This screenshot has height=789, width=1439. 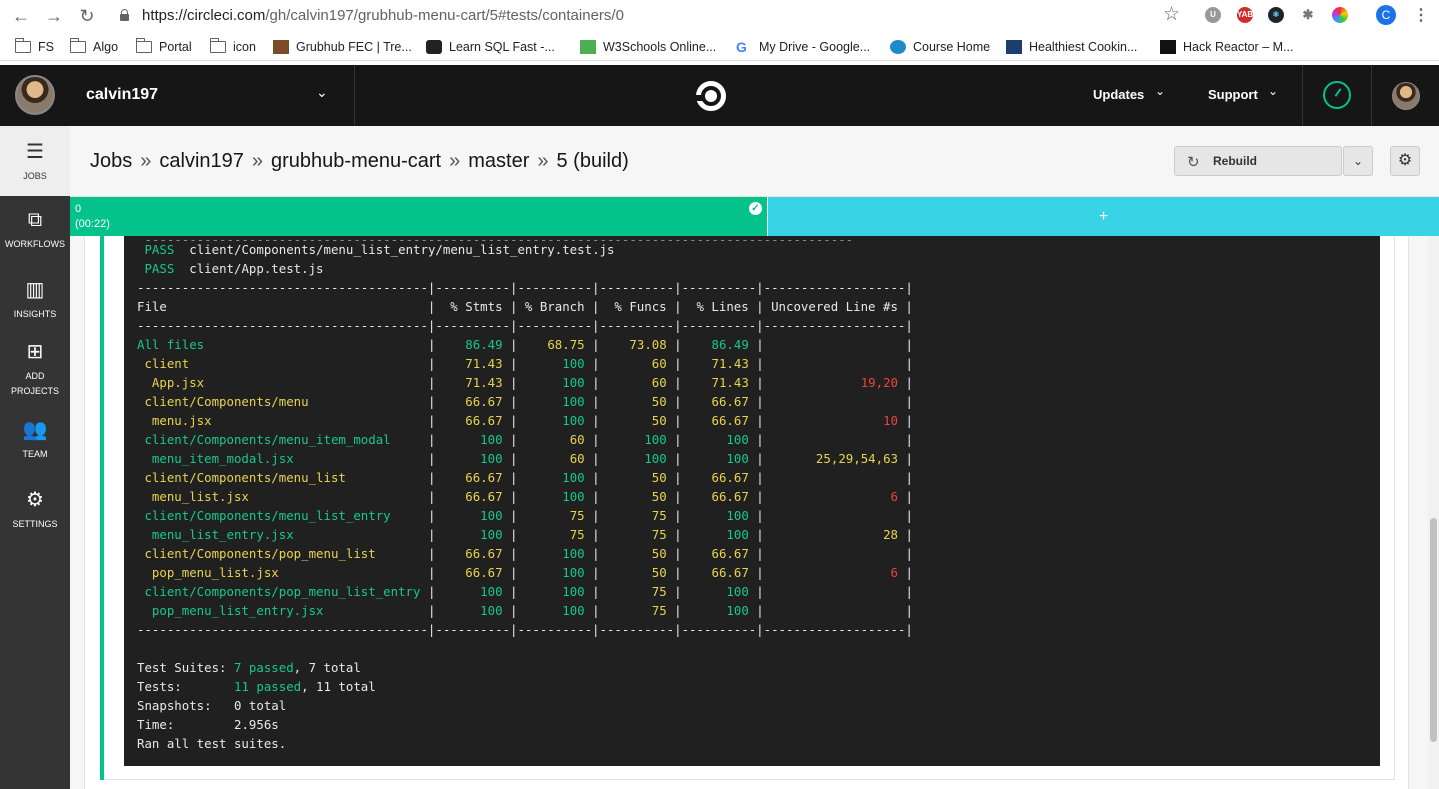 I want to click on summary-line: Snapshots: 0 total, so click(x=211, y=705).